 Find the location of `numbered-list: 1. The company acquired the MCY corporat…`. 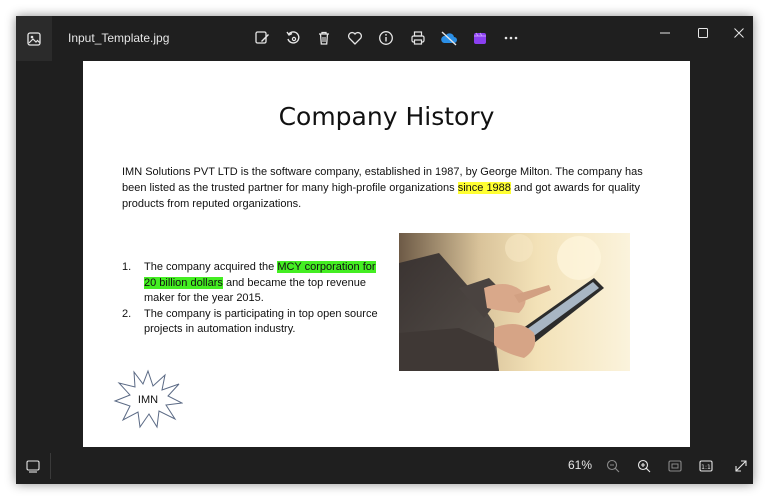

numbered-list: 1. The company acquired the MCY corporat… is located at coordinates (254, 299).